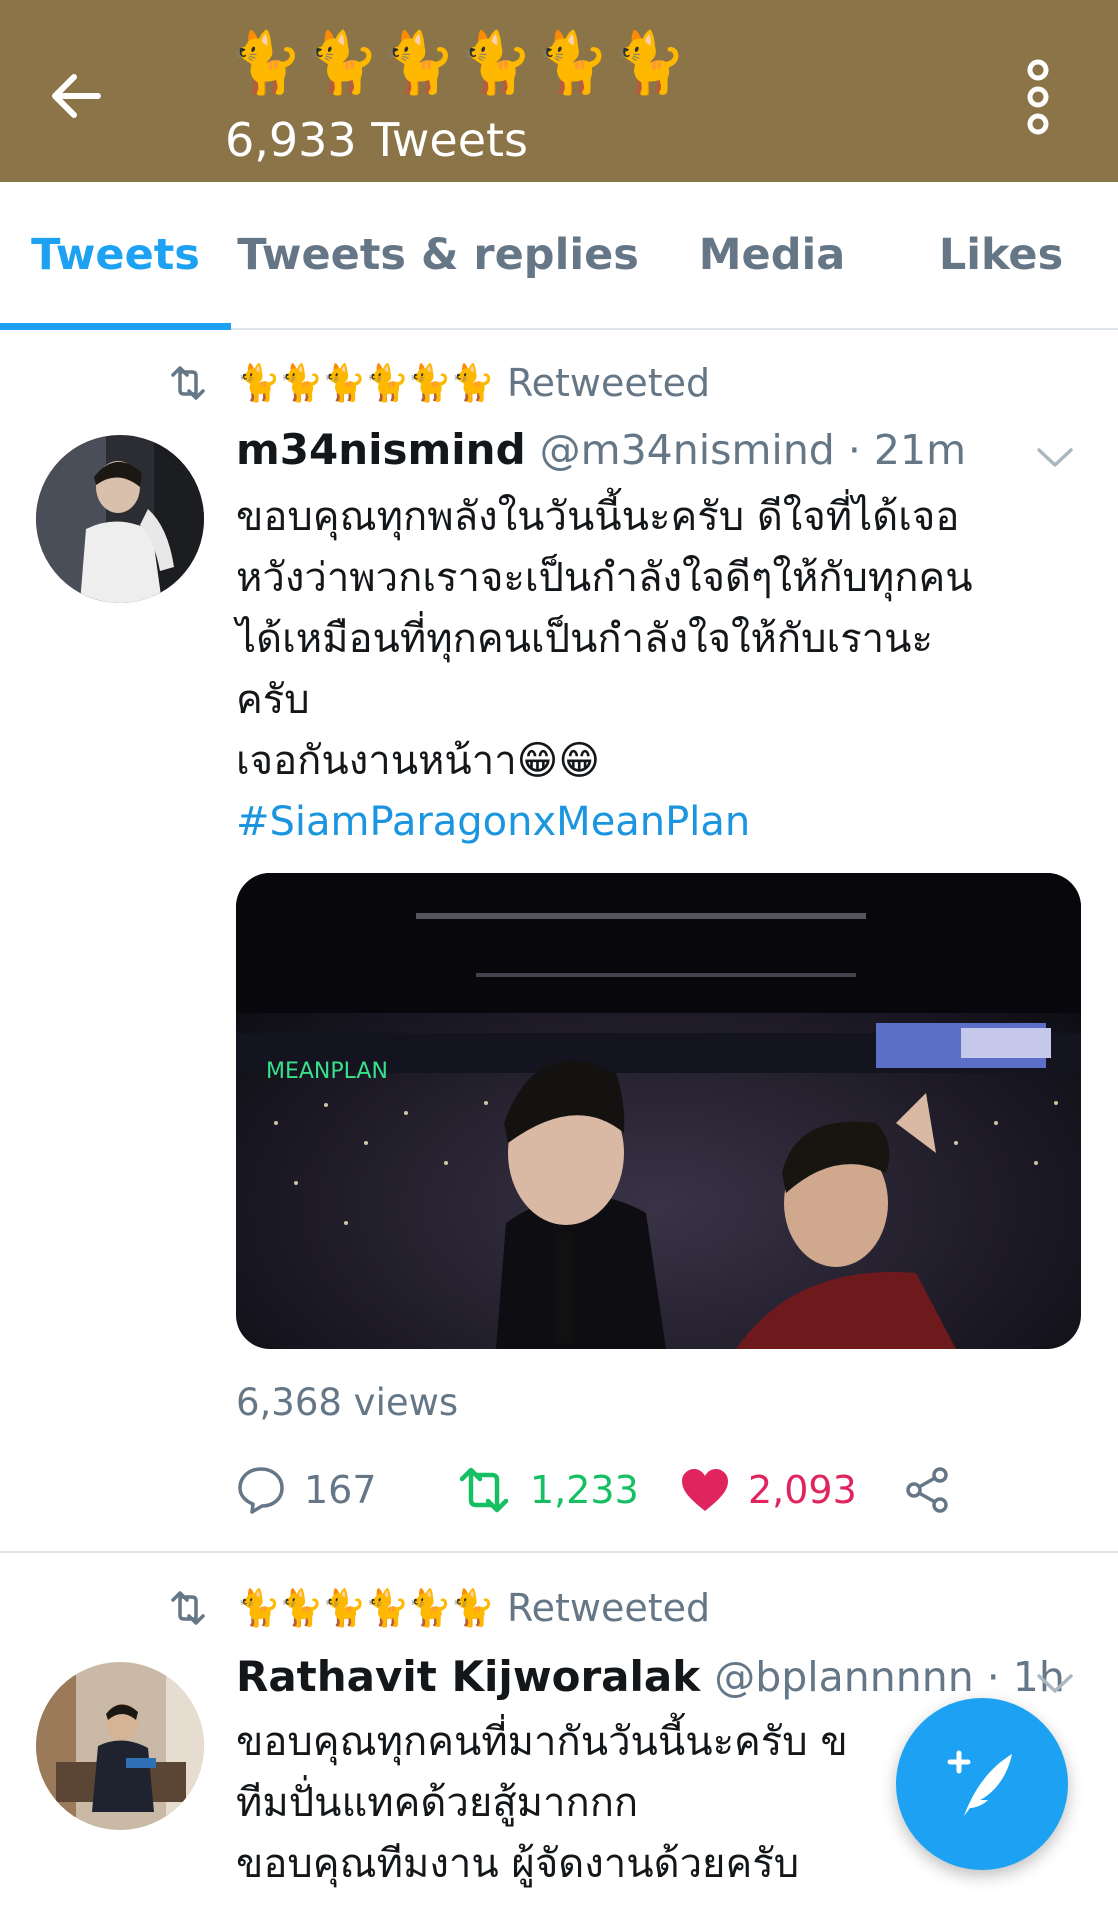 The image size is (1118, 1920). Describe the element at coordinates (584, 639) in the screenshot. I see `tweet-text-line: ได้เหมือนที่ทุกคนเป็นกำลังใจให้กับเรานะ` at that location.